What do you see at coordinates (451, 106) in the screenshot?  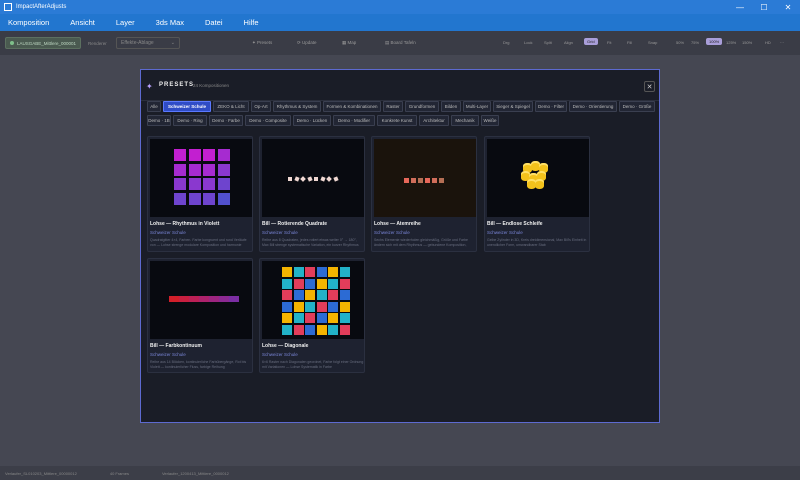 I see `filter-bilden: Bilden` at bounding box center [451, 106].